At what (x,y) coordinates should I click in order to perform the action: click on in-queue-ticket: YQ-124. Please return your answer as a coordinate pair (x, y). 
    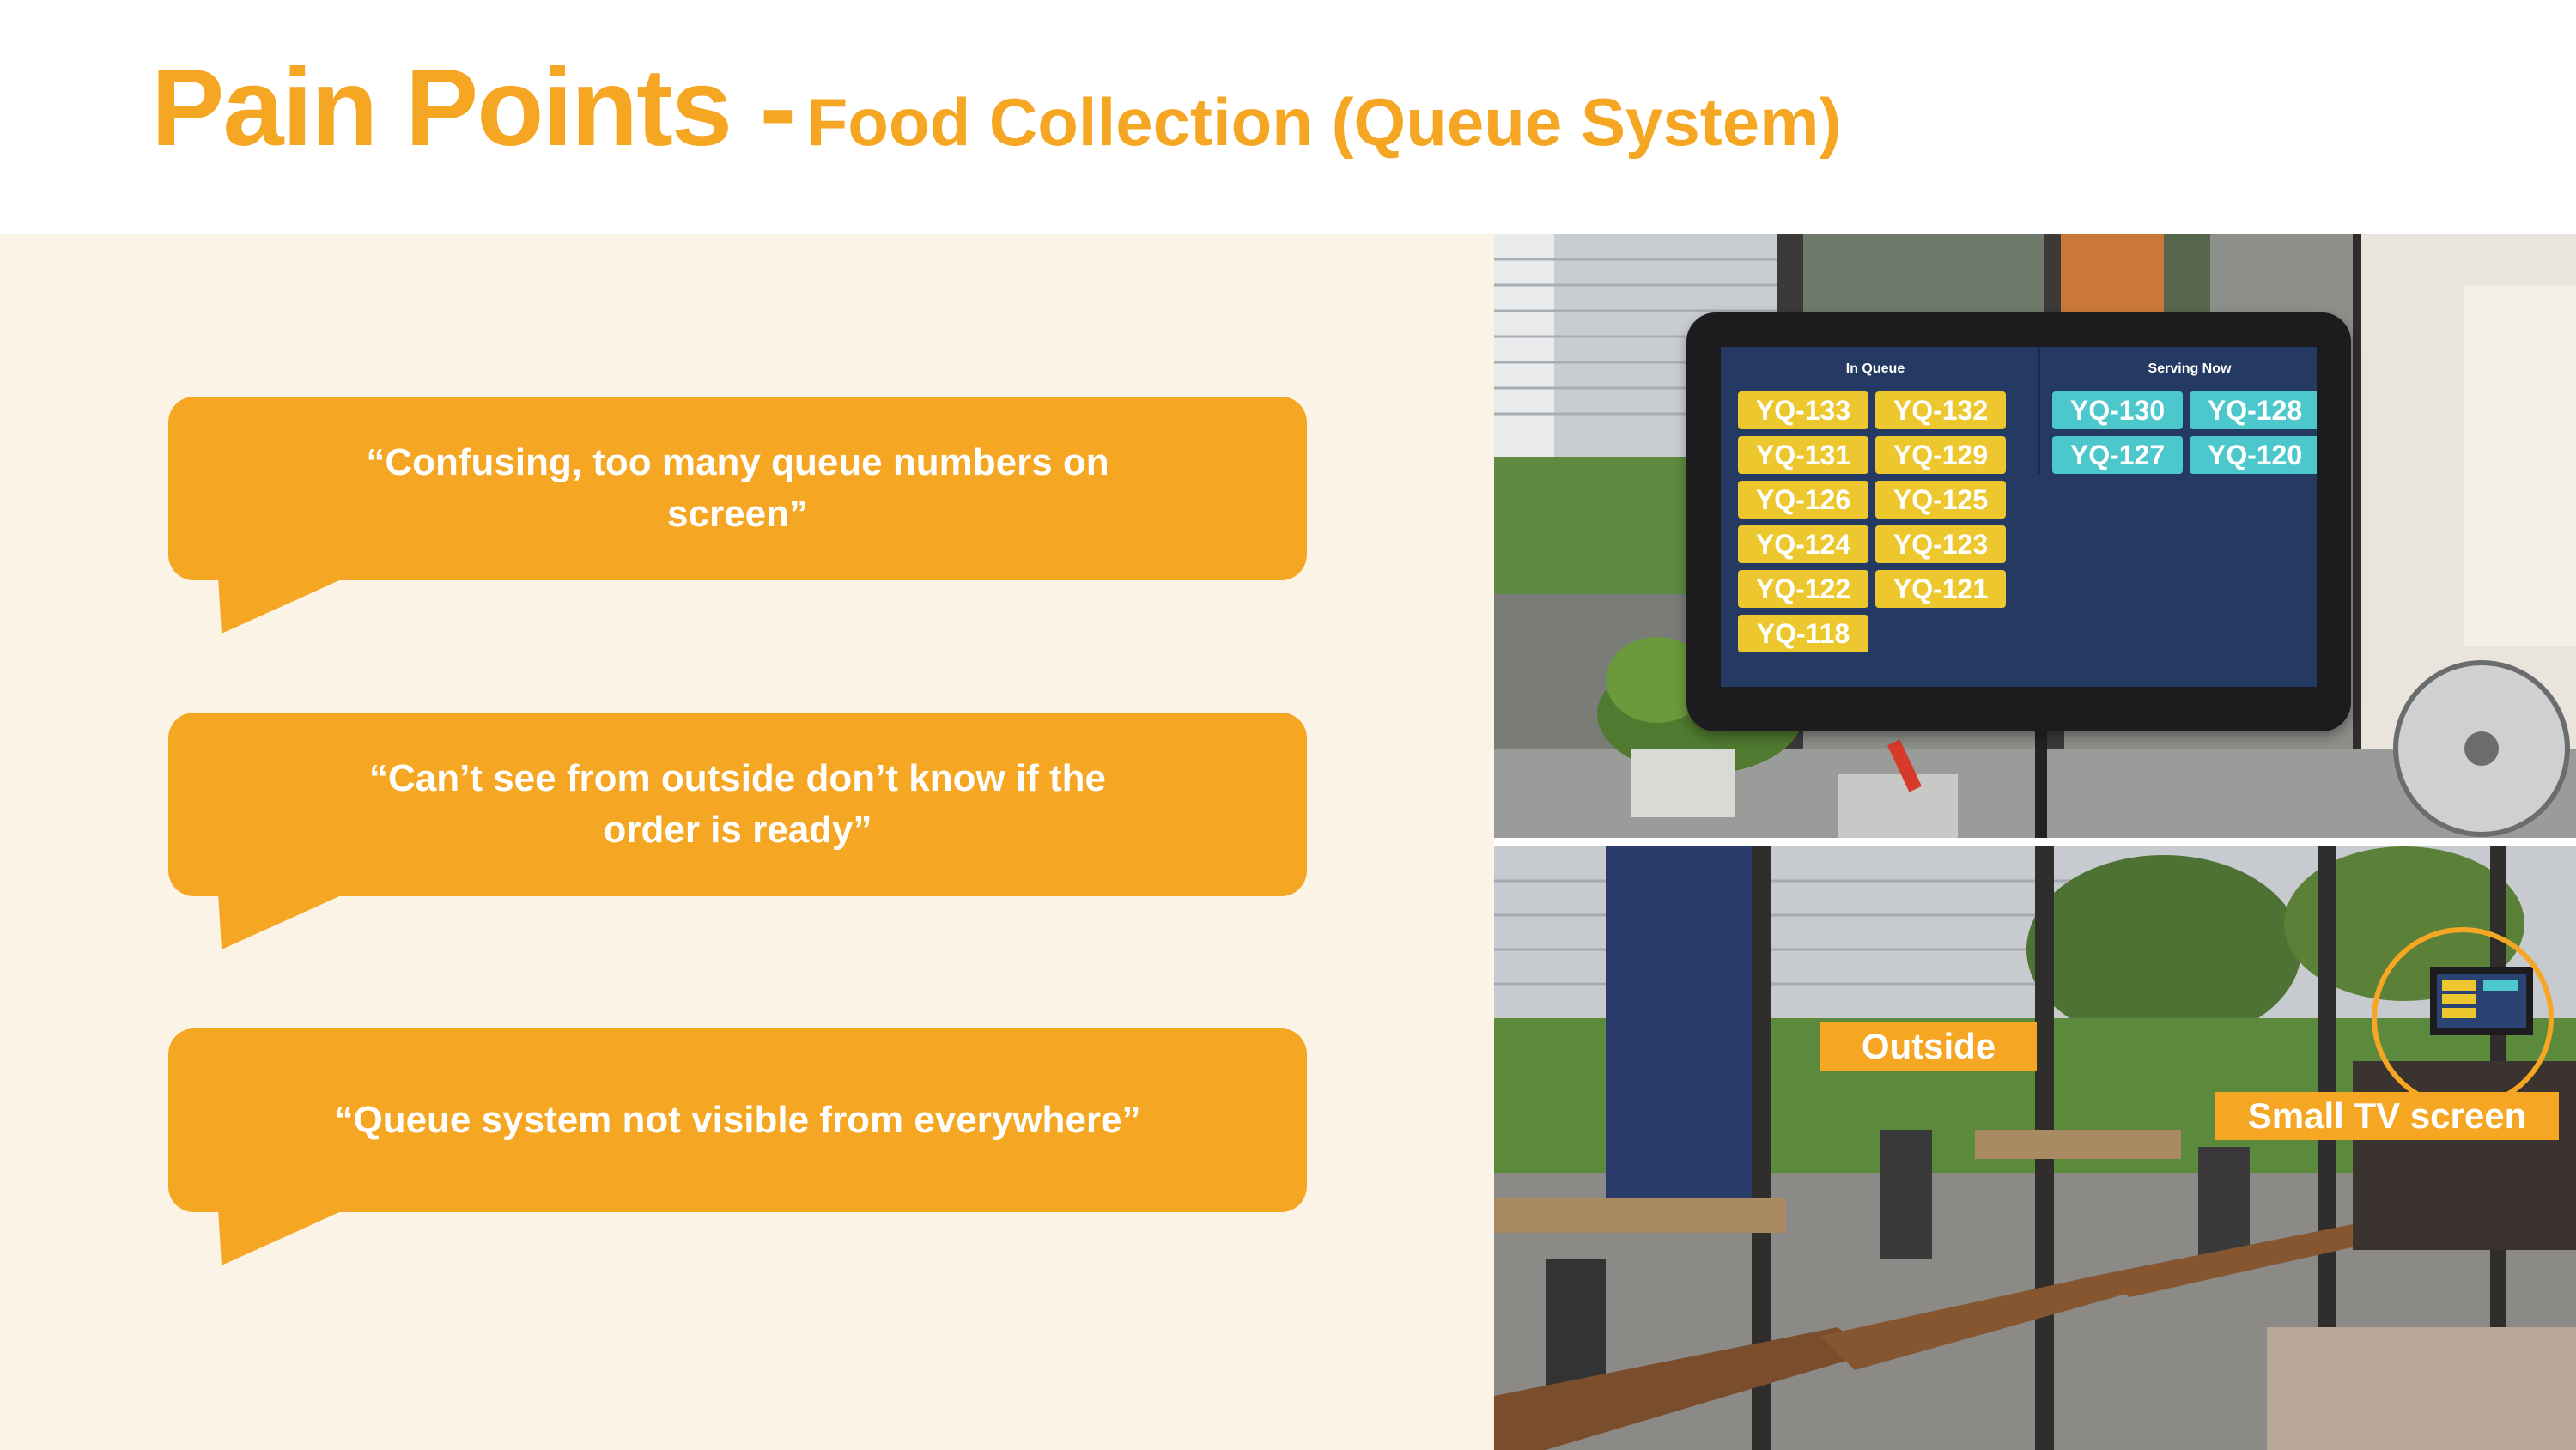
    Looking at the image, I should click on (1803, 544).